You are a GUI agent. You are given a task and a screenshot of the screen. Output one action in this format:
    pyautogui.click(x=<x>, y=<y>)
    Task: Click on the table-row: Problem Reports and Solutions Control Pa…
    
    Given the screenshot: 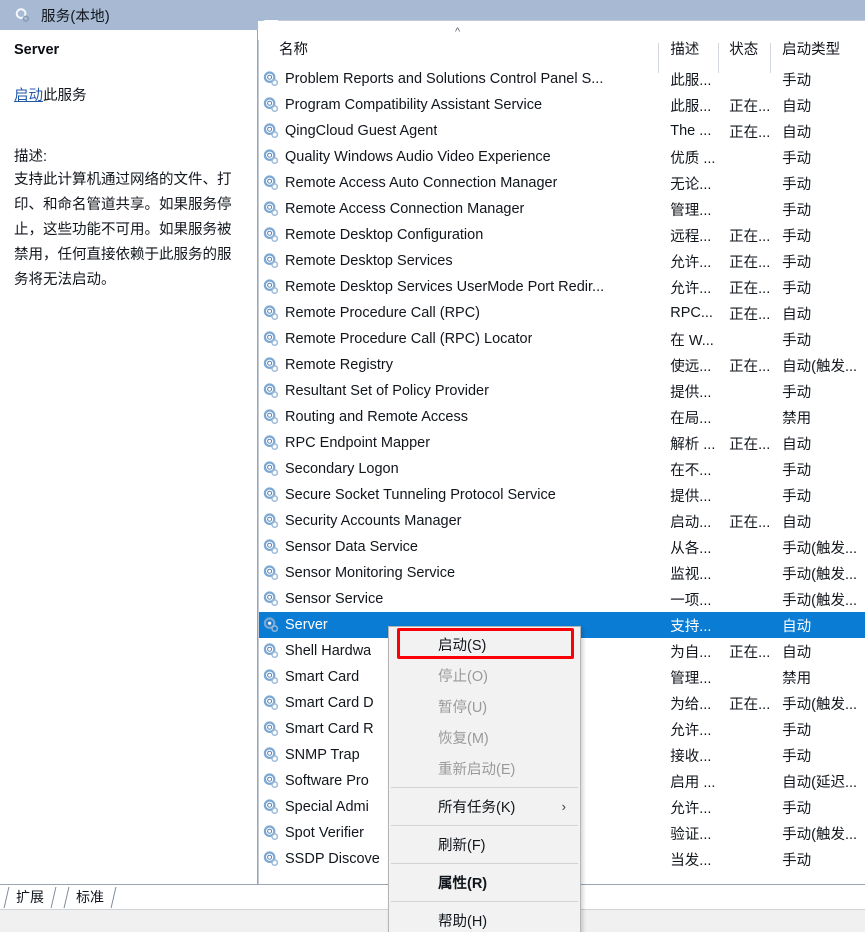 What is the action you would take?
    pyautogui.click(x=562, y=79)
    